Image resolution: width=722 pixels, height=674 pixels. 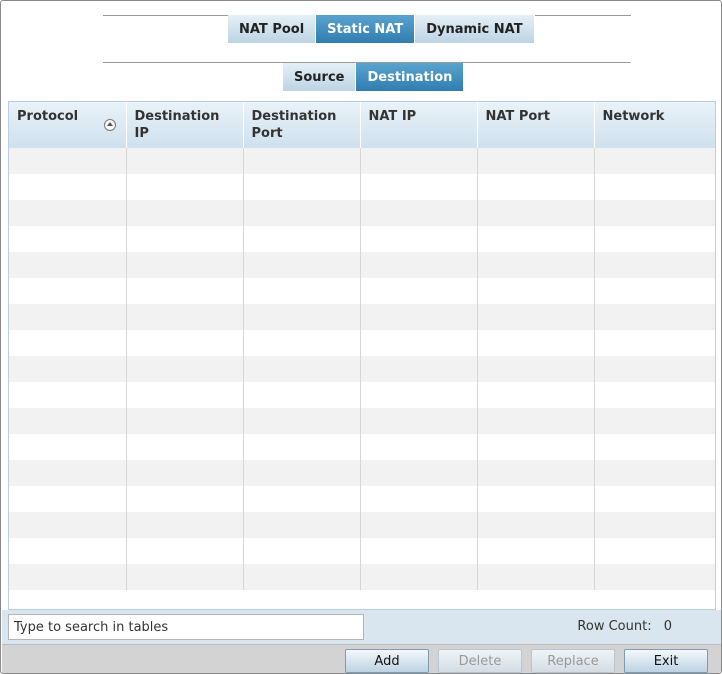 I want to click on replace-button: Replace, so click(x=573, y=661).